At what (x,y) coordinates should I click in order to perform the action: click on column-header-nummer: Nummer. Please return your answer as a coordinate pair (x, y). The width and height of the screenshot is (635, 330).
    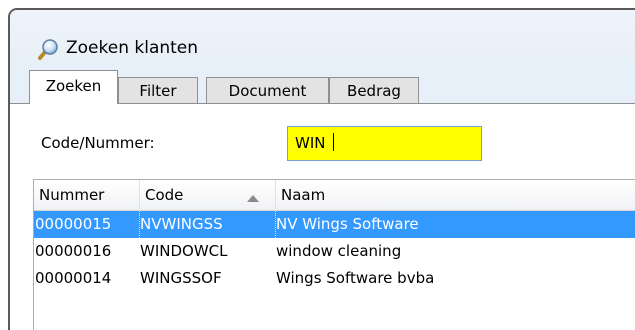
    Looking at the image, I should click on (87, 195).